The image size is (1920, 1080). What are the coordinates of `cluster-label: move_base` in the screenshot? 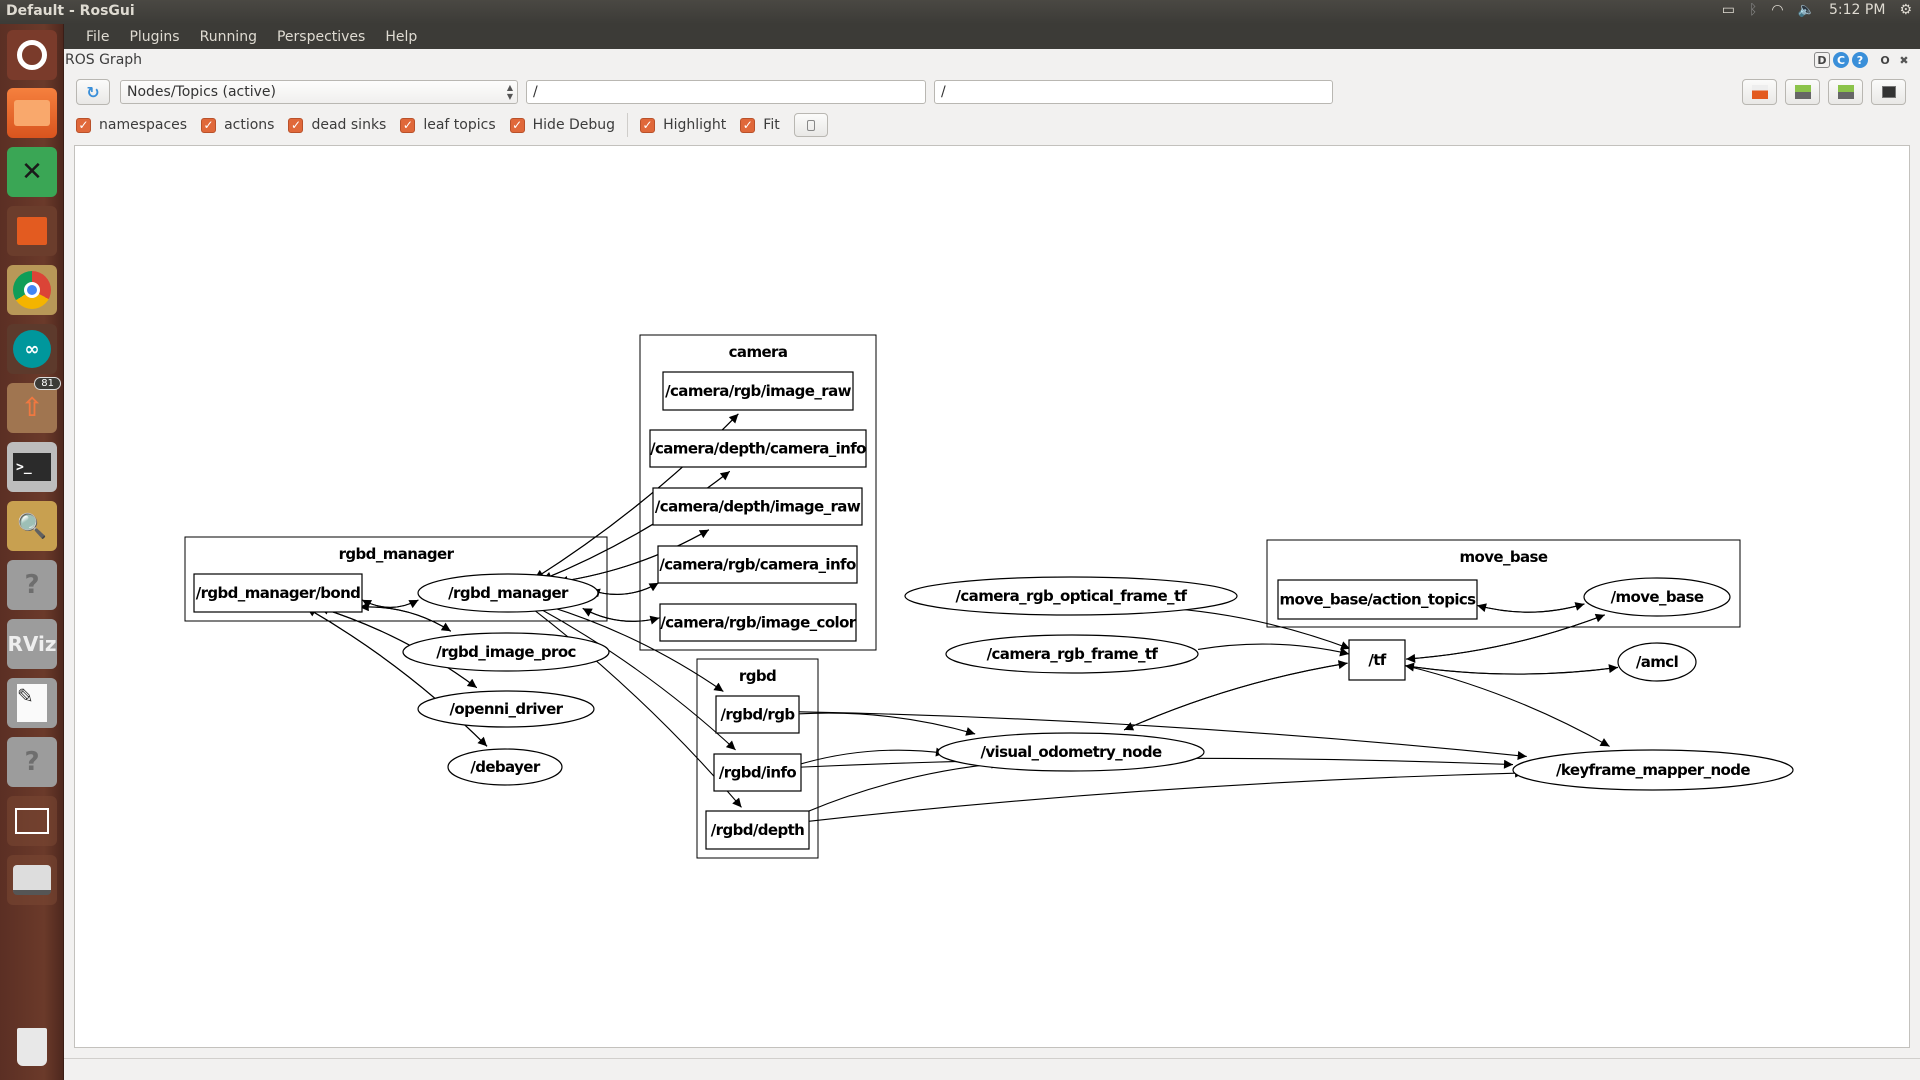 It's located at (1504, 557).